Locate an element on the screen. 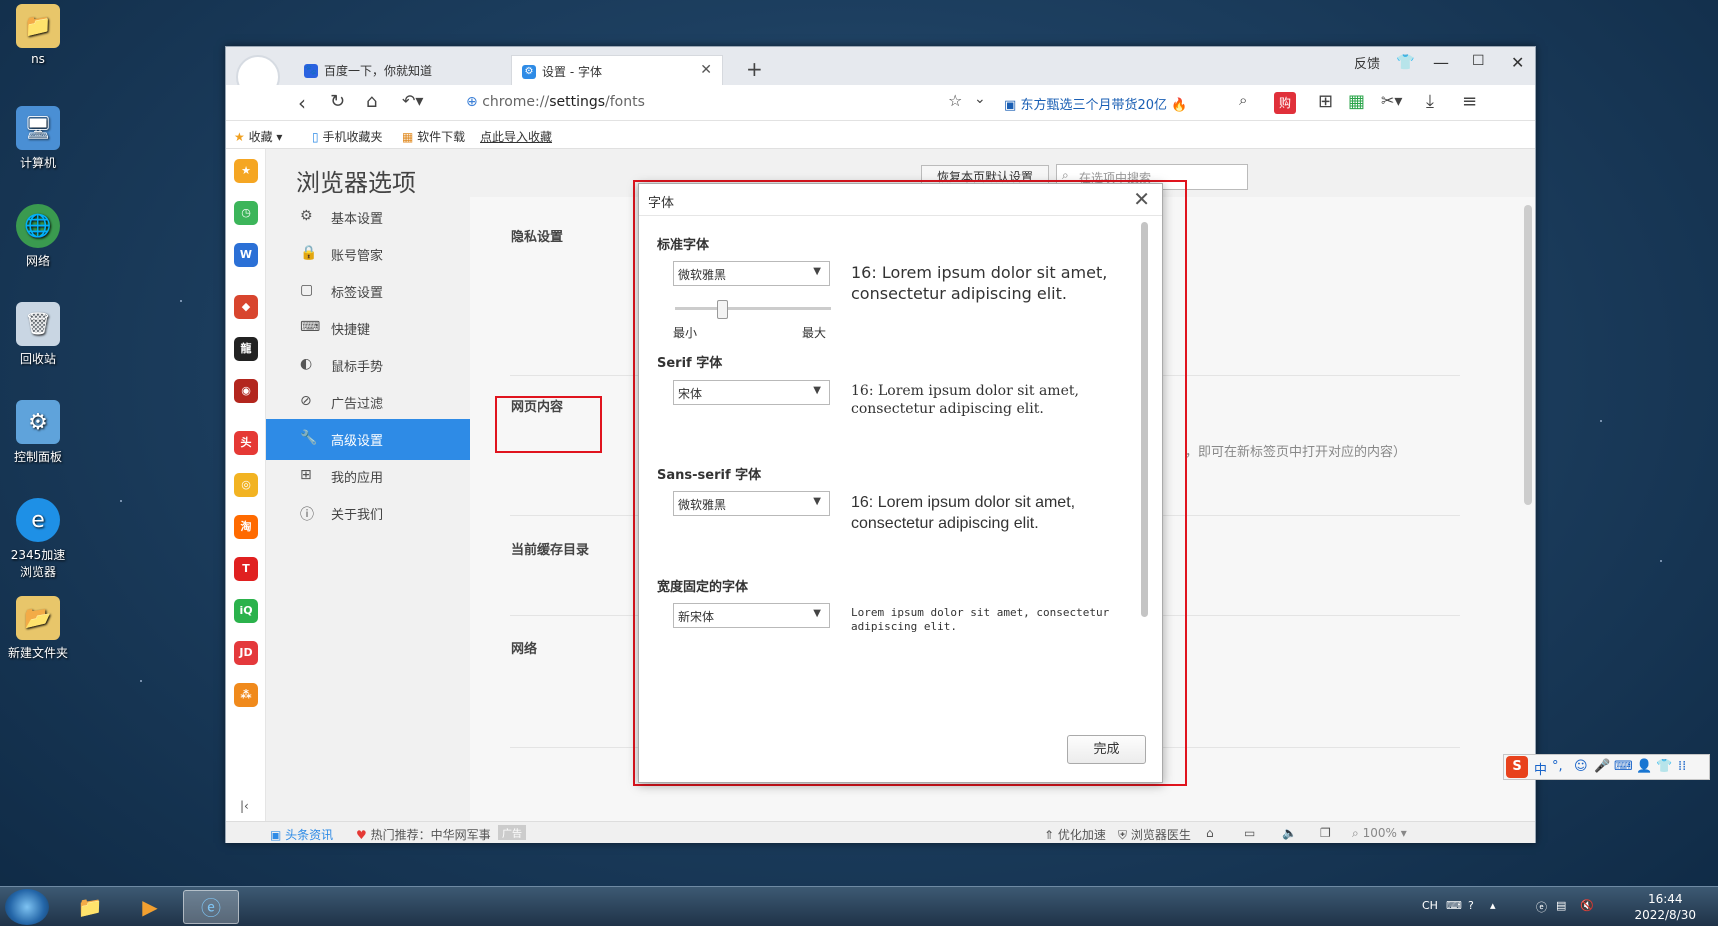 The image size is (1718, 926). section-network: 网络 is located at coordinates (524, 649).